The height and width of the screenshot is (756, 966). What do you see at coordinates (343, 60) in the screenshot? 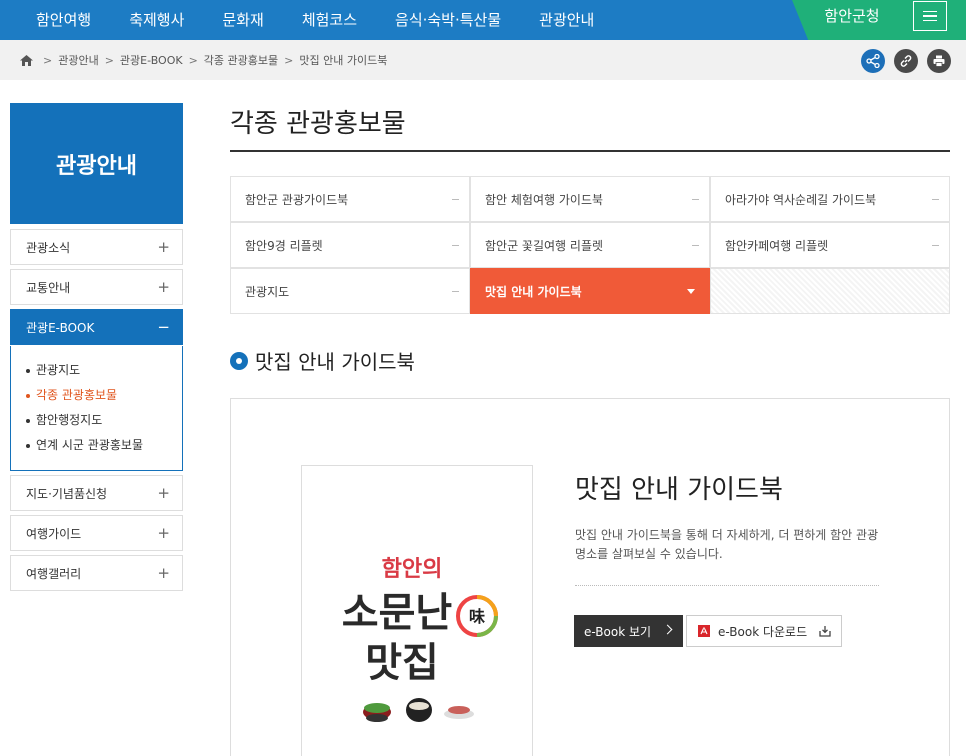
I see `breadcrumb-current: 맛집 안내 가이드북` at bounding box center [343, 60].